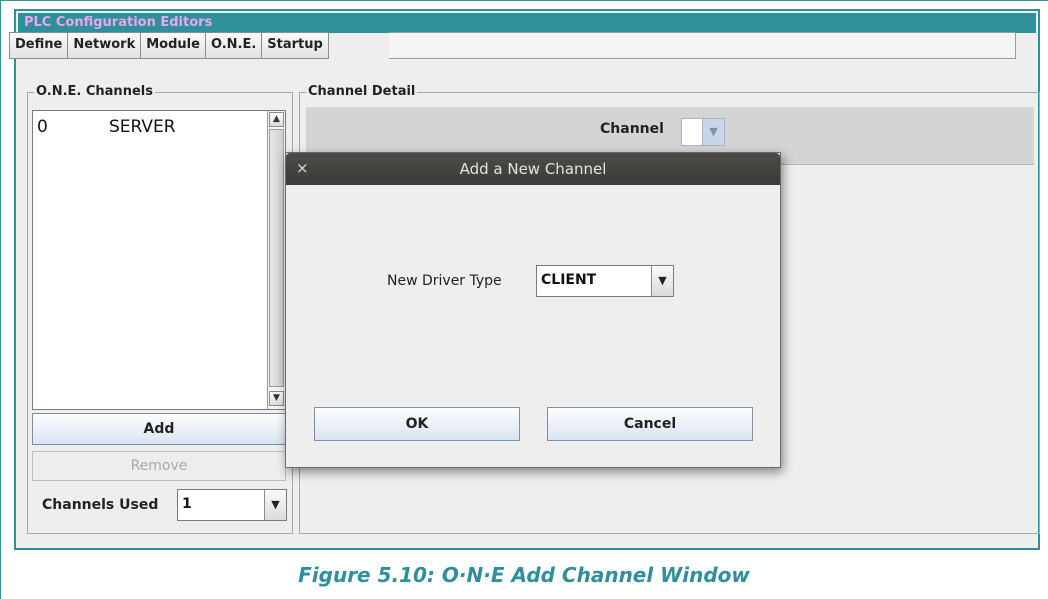 This screenshot has width=1048, height=599. I want to click on tab-startup: Startup, so click(295, 45).